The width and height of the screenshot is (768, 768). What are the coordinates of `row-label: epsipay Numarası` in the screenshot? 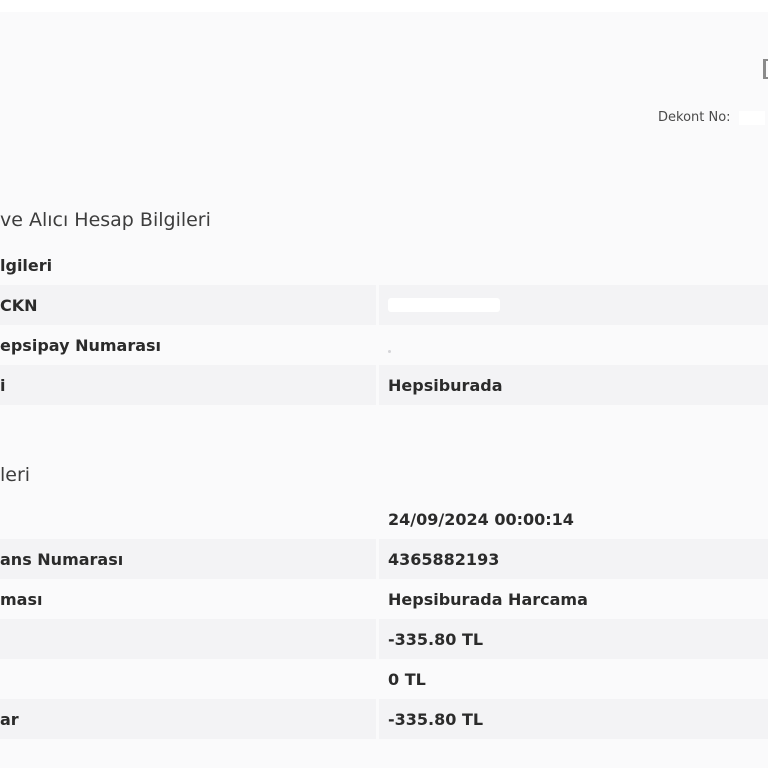 It's located at (188, 345).